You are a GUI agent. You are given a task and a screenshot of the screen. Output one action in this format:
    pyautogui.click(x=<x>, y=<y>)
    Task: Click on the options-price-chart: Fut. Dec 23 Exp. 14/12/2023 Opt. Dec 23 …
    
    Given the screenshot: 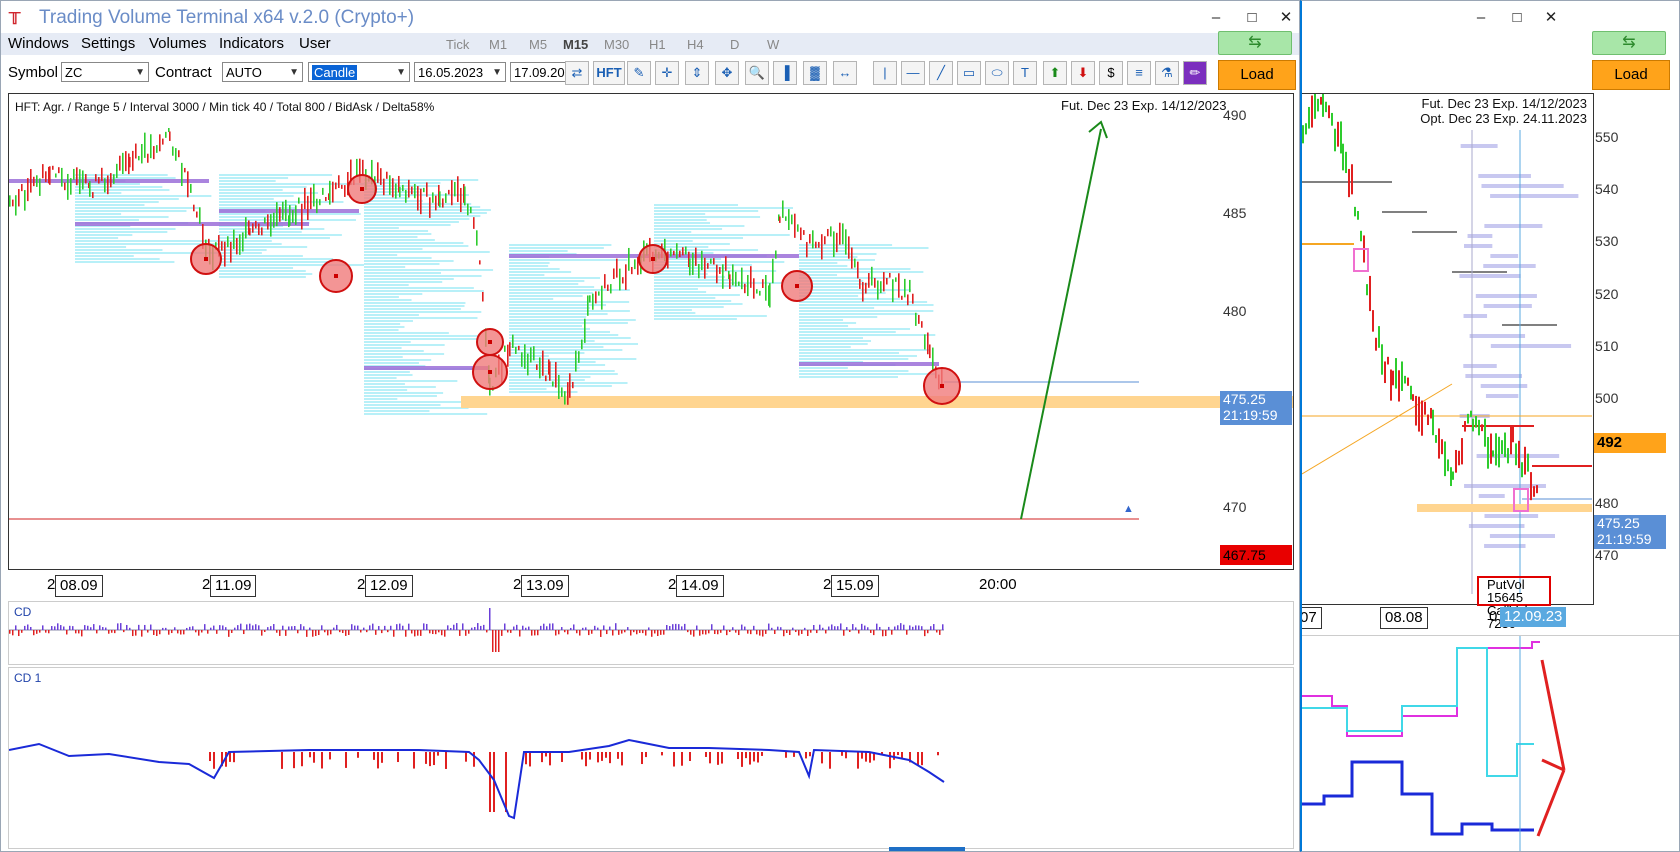 What is the action you would take?
    pyautogui.click(x=1448, y=361)
    